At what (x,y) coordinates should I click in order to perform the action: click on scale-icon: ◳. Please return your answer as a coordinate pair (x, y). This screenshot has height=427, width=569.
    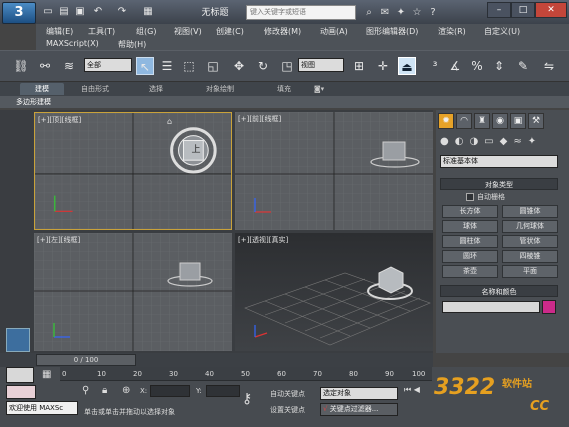
    Looking at the image, I should click on (287, 66).